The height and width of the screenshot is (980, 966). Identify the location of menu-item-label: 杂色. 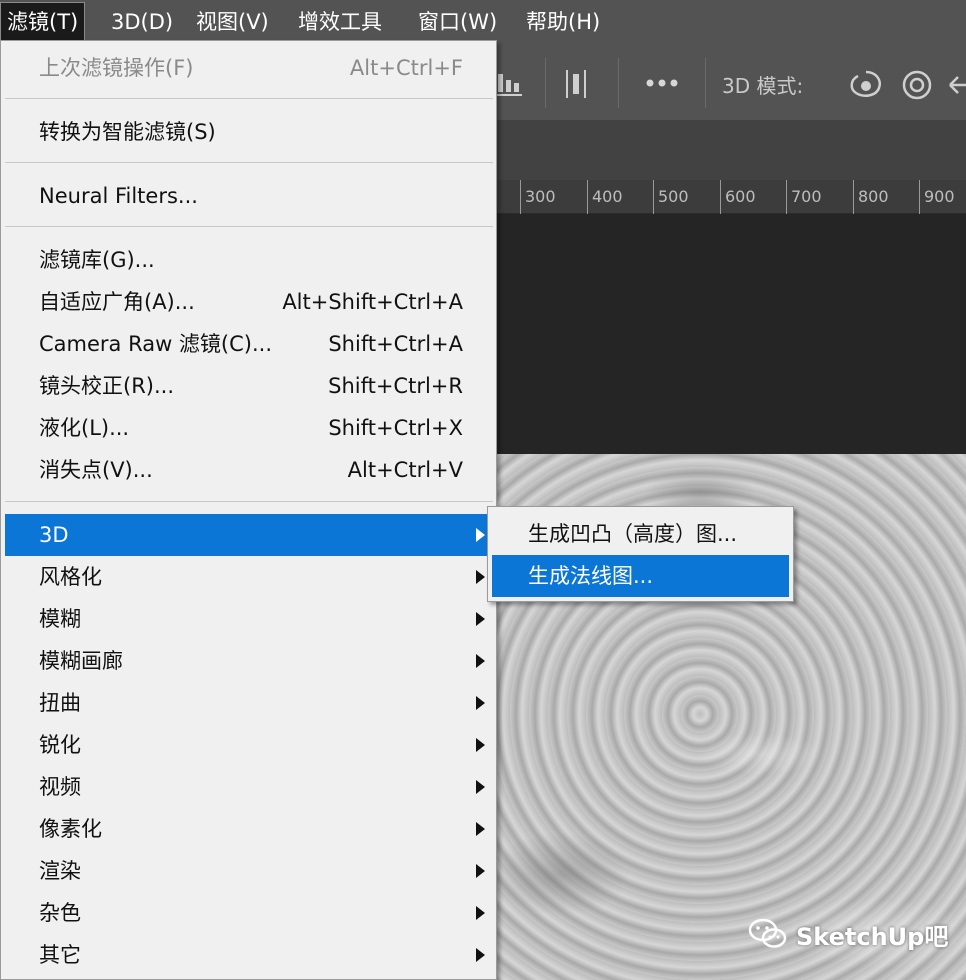
(60, 913).